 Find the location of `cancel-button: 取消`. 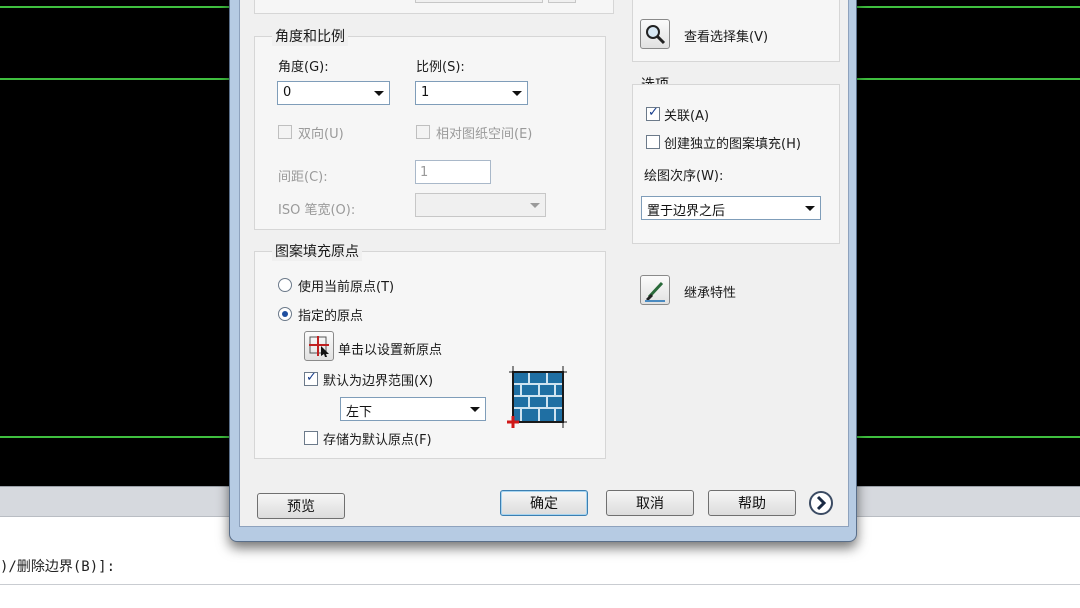

cancel-button: 取消 is located at coordinates (650, 503).